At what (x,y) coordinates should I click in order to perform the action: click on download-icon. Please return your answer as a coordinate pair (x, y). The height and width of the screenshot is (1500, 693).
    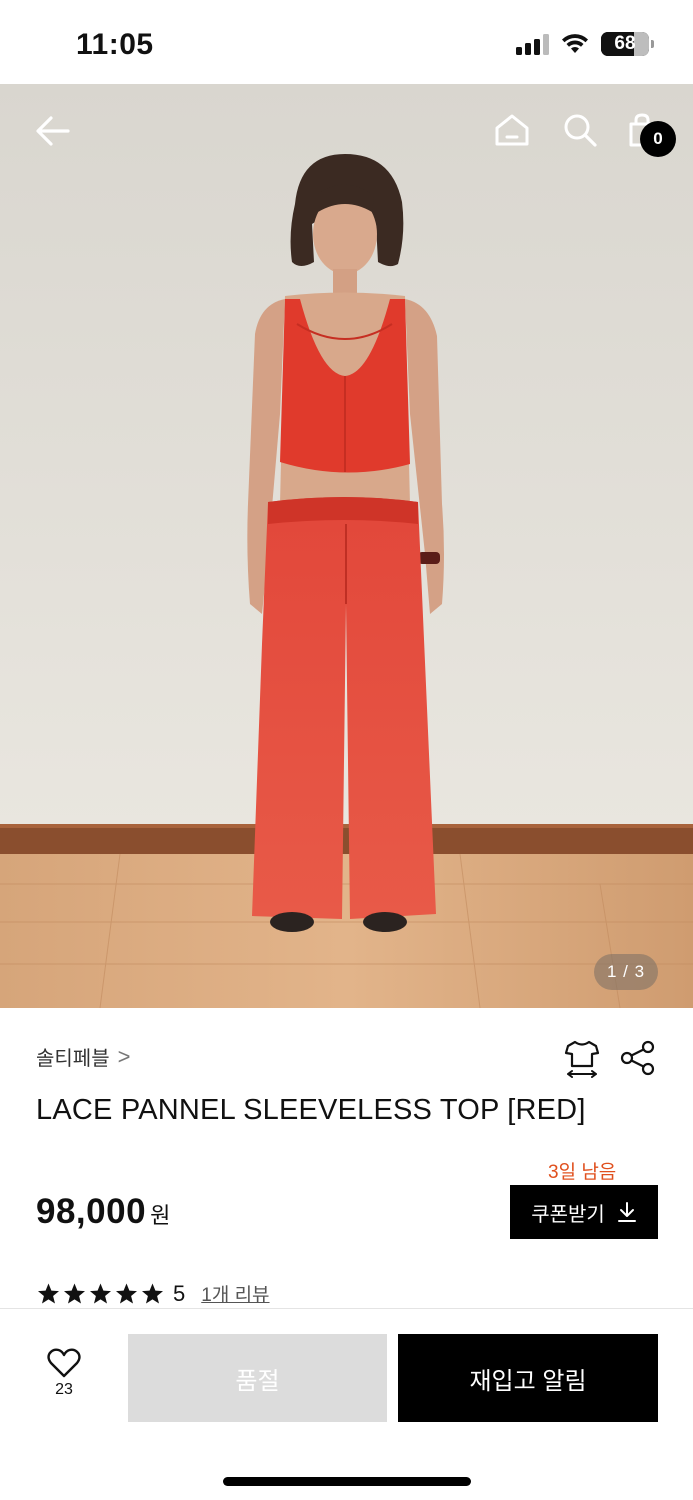
    Looking at the image, I should click on (626, 1212).